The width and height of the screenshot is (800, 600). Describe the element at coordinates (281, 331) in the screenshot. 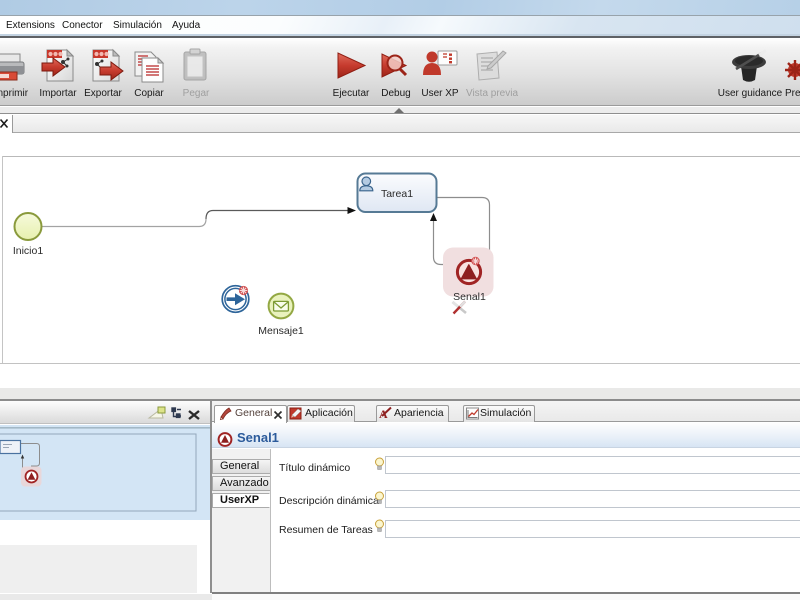

I see `svg-text: Mensaje1` at that location.